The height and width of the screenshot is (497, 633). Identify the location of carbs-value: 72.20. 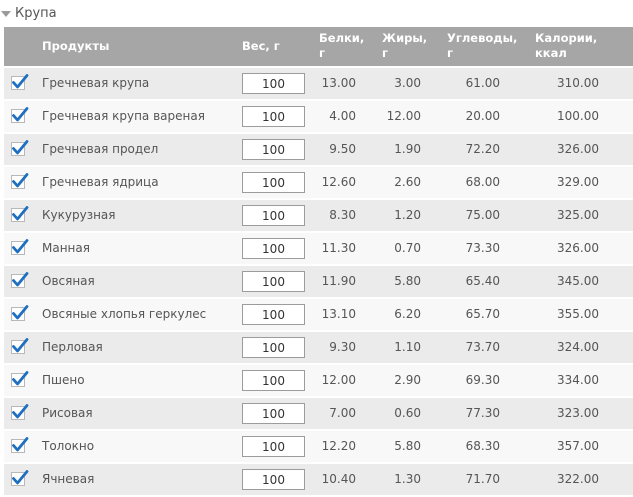
(482, 149).